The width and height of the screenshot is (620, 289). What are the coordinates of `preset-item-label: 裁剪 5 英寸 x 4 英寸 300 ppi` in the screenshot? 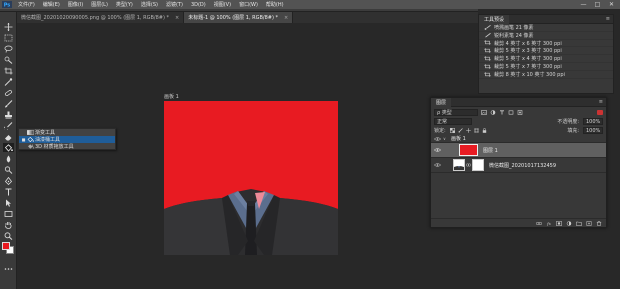 It's located at (528, 59).